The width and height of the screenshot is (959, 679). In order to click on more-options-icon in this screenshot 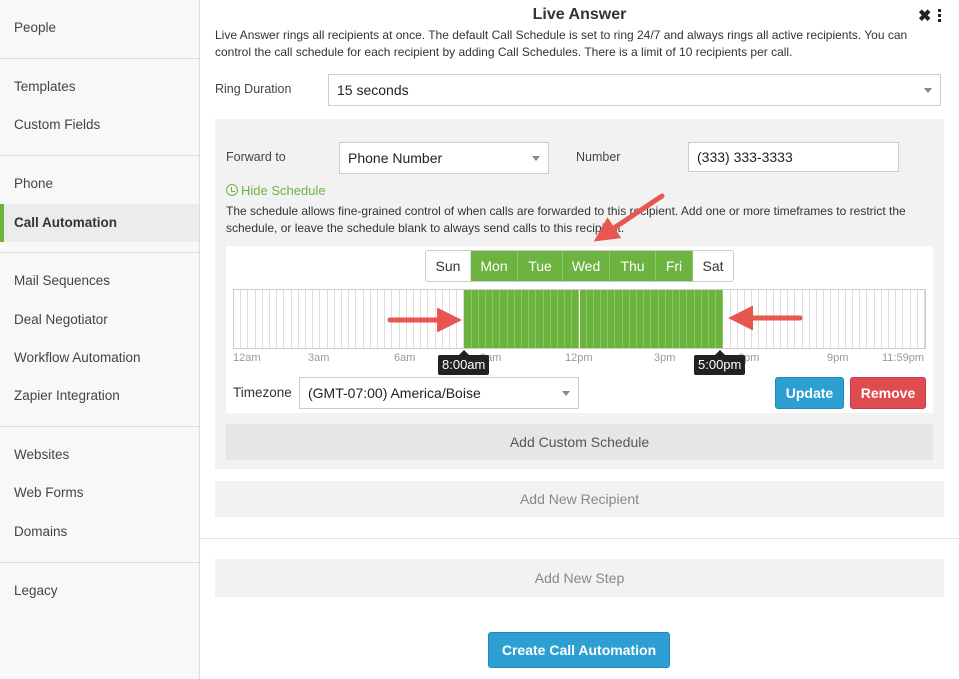, I will do `click(940, 16)`.